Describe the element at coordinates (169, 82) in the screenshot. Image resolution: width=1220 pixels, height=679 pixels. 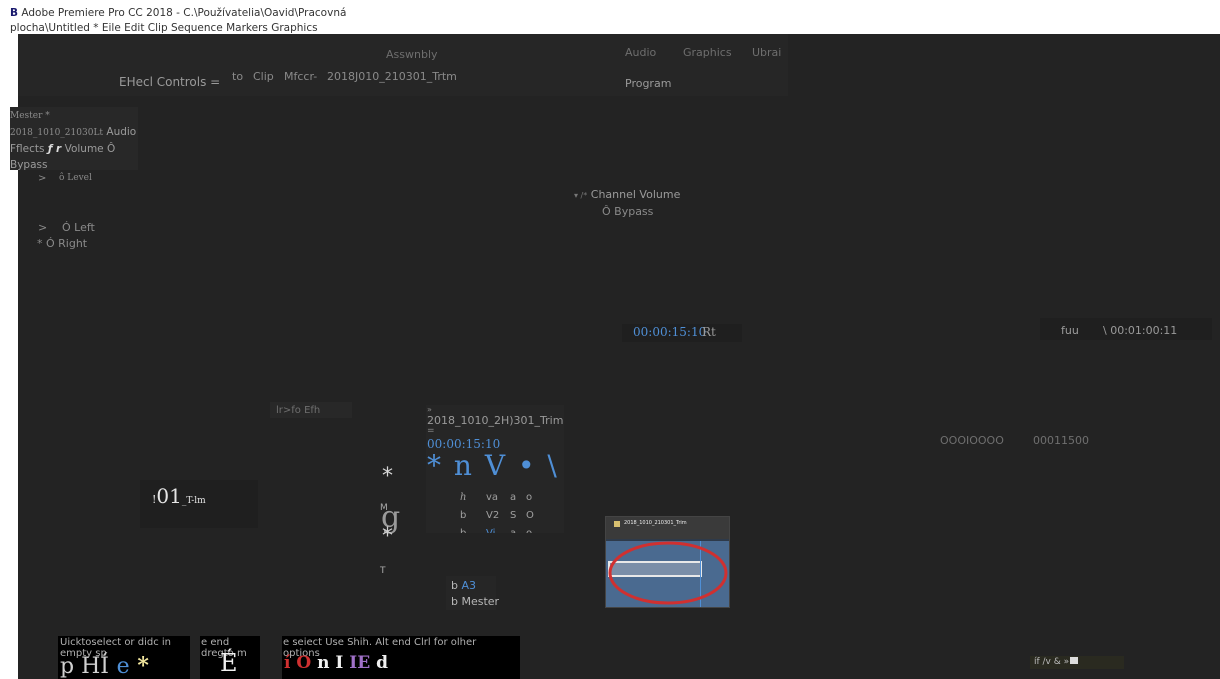
I see `effect-controls-tab: EHecl Controls =` at that location.